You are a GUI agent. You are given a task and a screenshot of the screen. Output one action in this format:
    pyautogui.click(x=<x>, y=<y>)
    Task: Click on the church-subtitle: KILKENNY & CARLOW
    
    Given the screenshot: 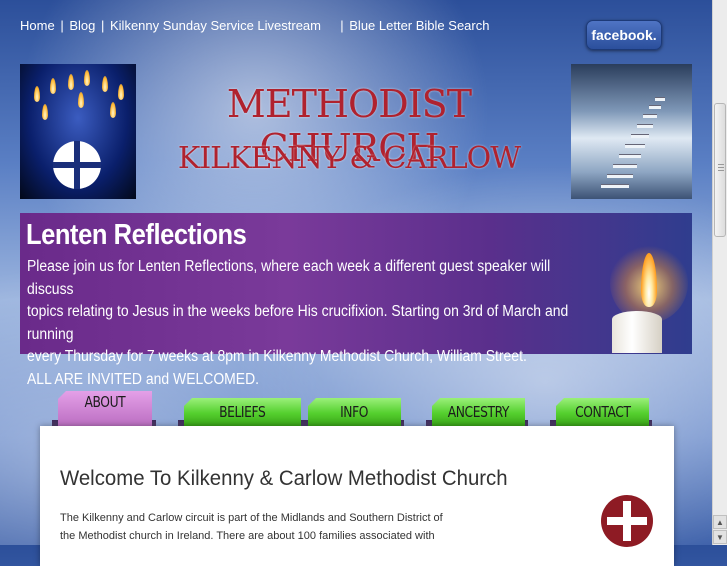 What is the action you would take?
    pyautogui.click(x=349, y=158)
    